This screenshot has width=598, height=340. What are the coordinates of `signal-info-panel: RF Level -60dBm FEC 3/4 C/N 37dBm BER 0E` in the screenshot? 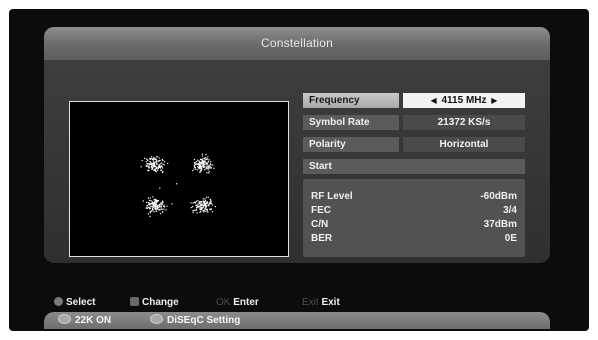 It's located at (414, 218).